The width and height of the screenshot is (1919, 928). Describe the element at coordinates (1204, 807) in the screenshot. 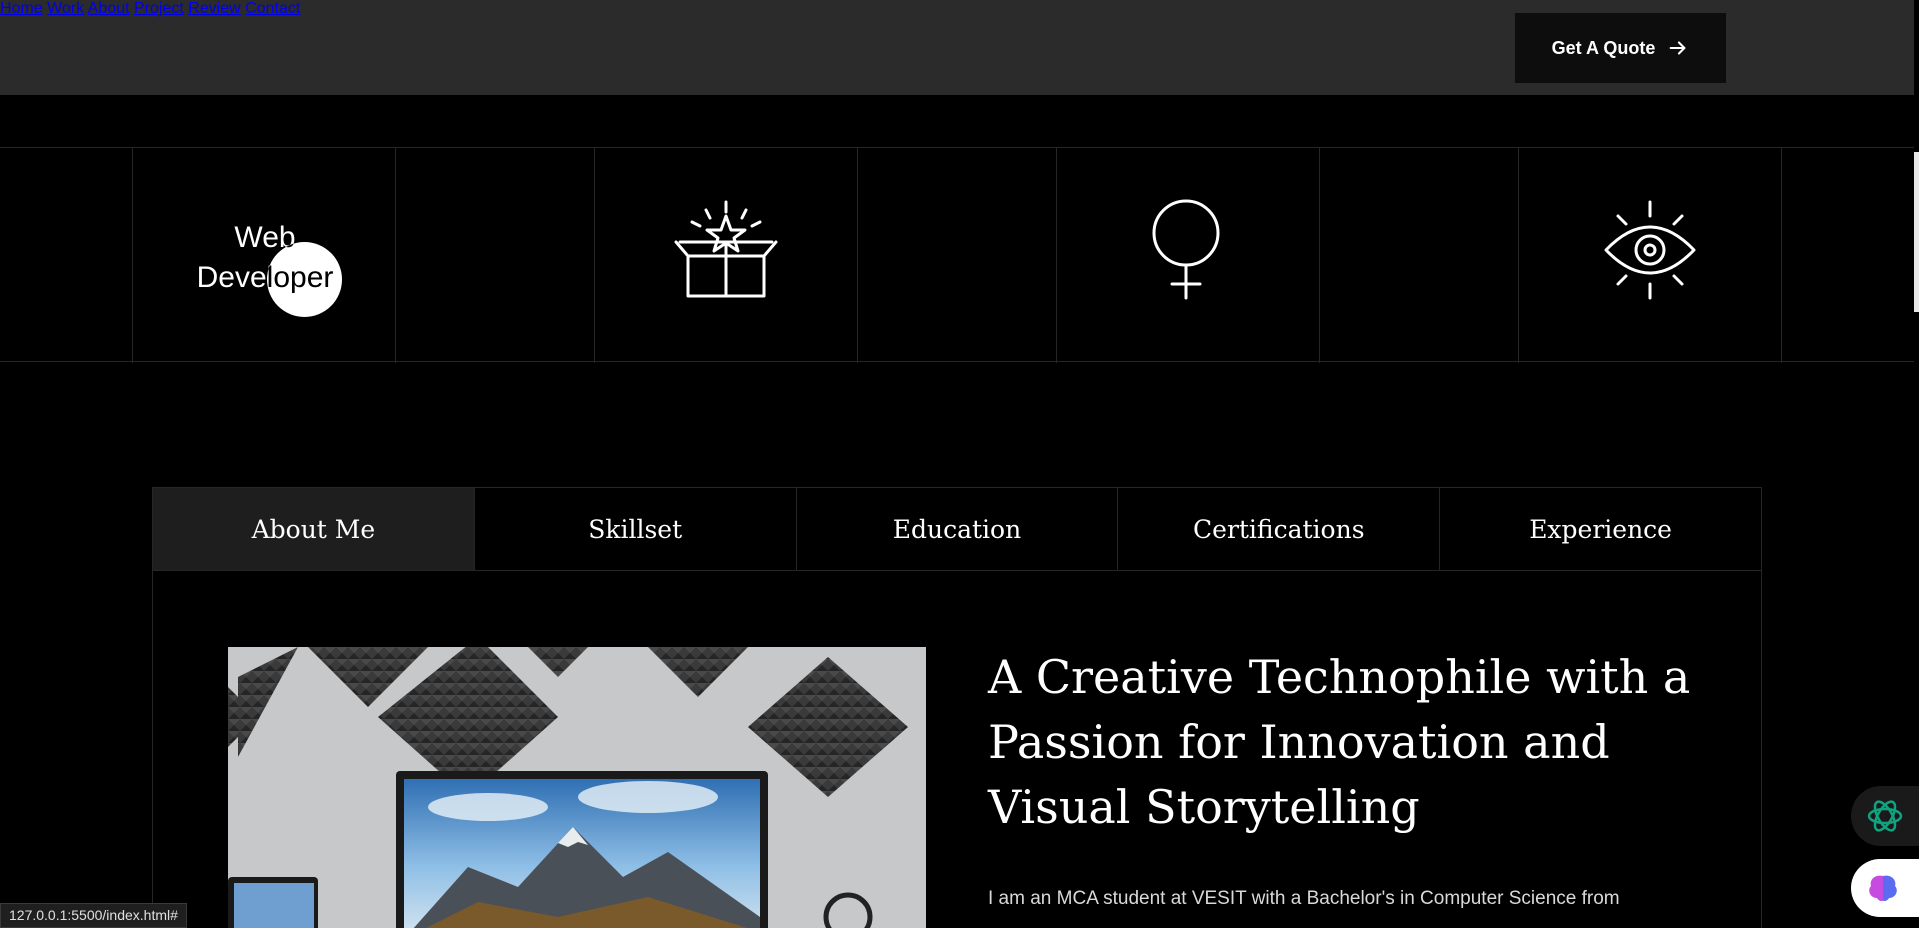

I see `about-headline-line-3: Visual Storytelling` at that location.